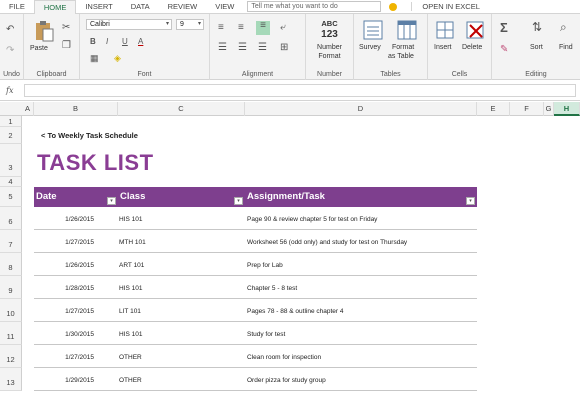 The width and height of the screenshot is (580, 400). Describe the element at coordinates (94, 58) in the screenshot. I see `borders-icon: ▦` at that location.